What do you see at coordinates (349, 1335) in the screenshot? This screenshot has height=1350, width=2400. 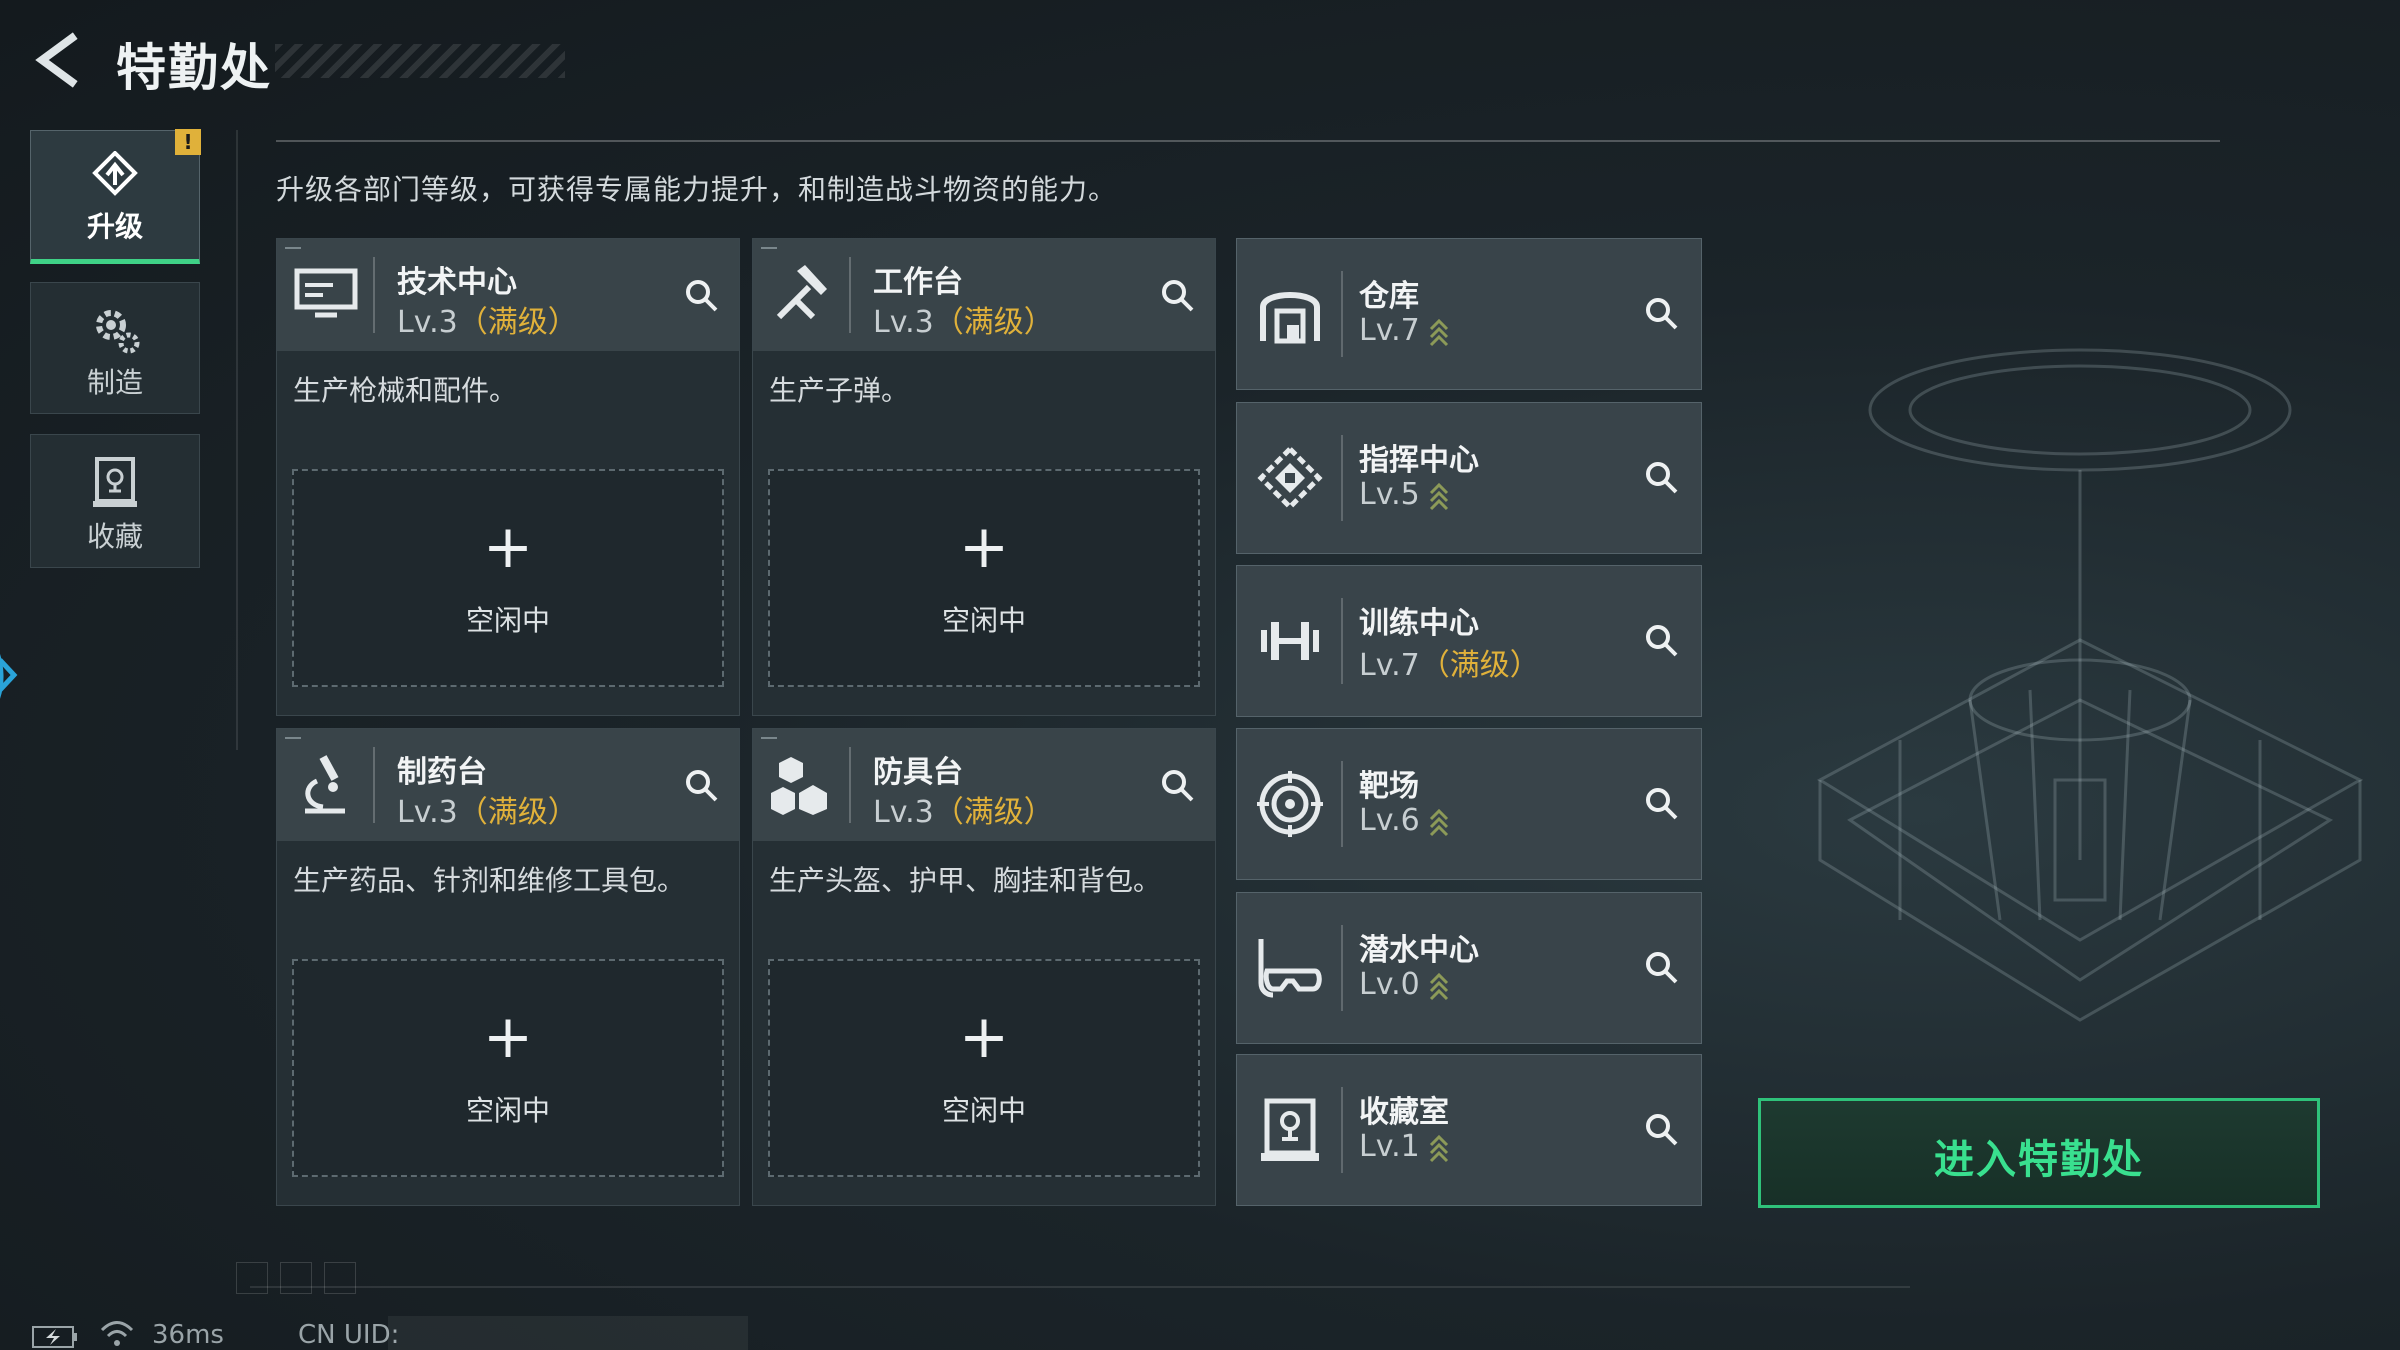 I see `uid-label: CN UID:` at bounding box center [349, 1335].